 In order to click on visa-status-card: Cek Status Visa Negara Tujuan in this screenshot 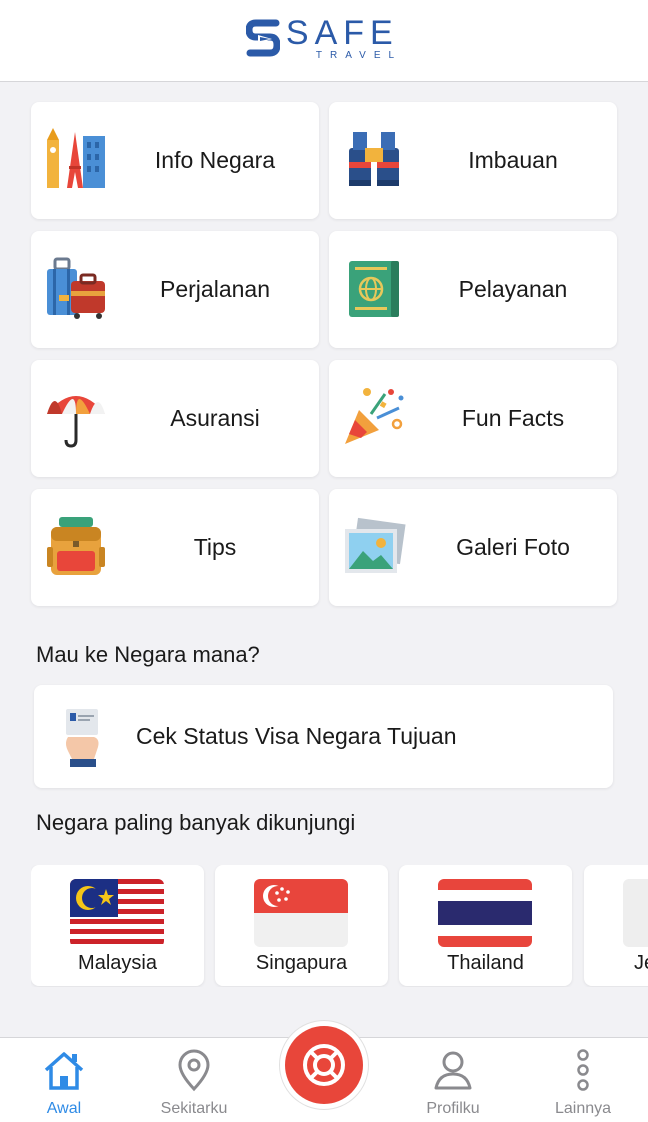, I will do `click(323, 736)`.